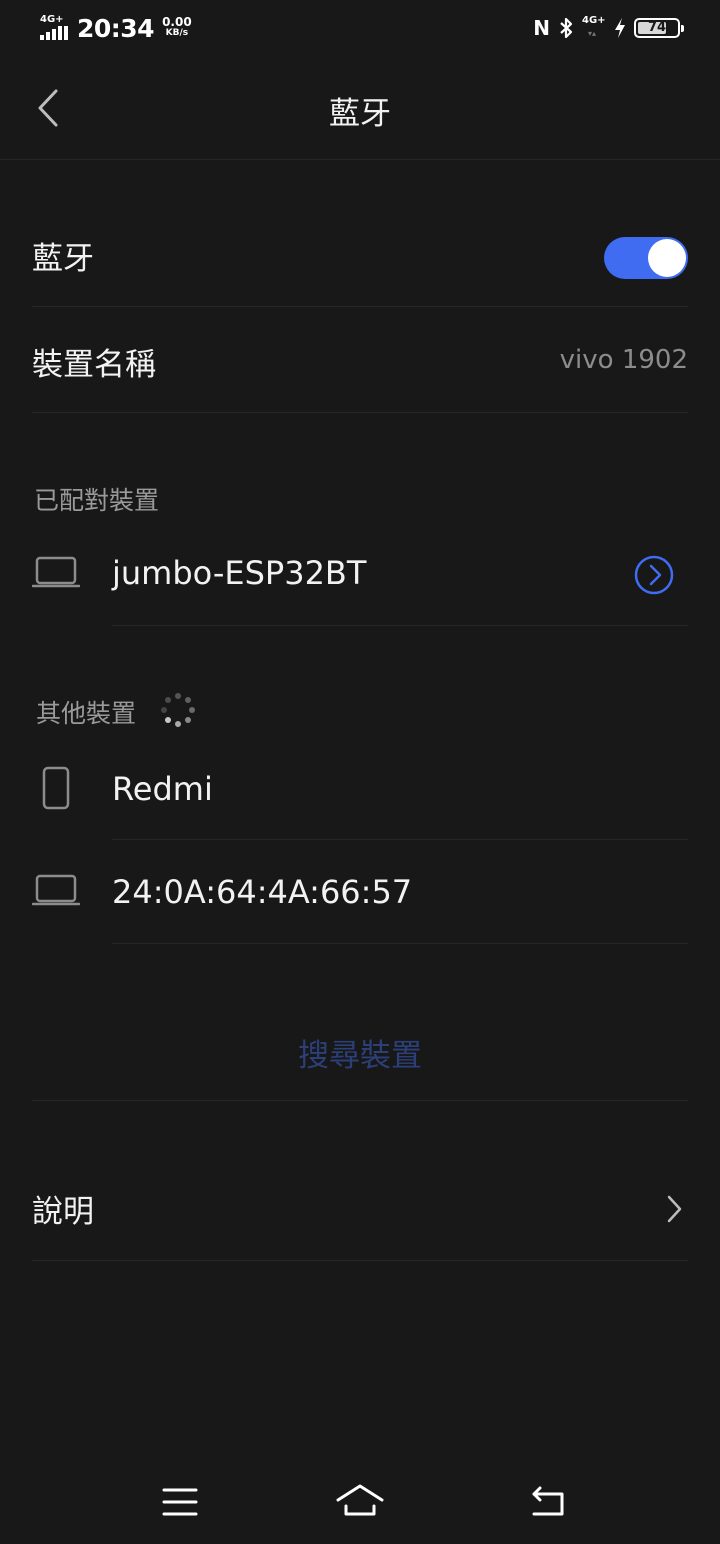 The image size is (720, 1544). I want to click on network-speed-unit: KB/s, so click(177, 33).